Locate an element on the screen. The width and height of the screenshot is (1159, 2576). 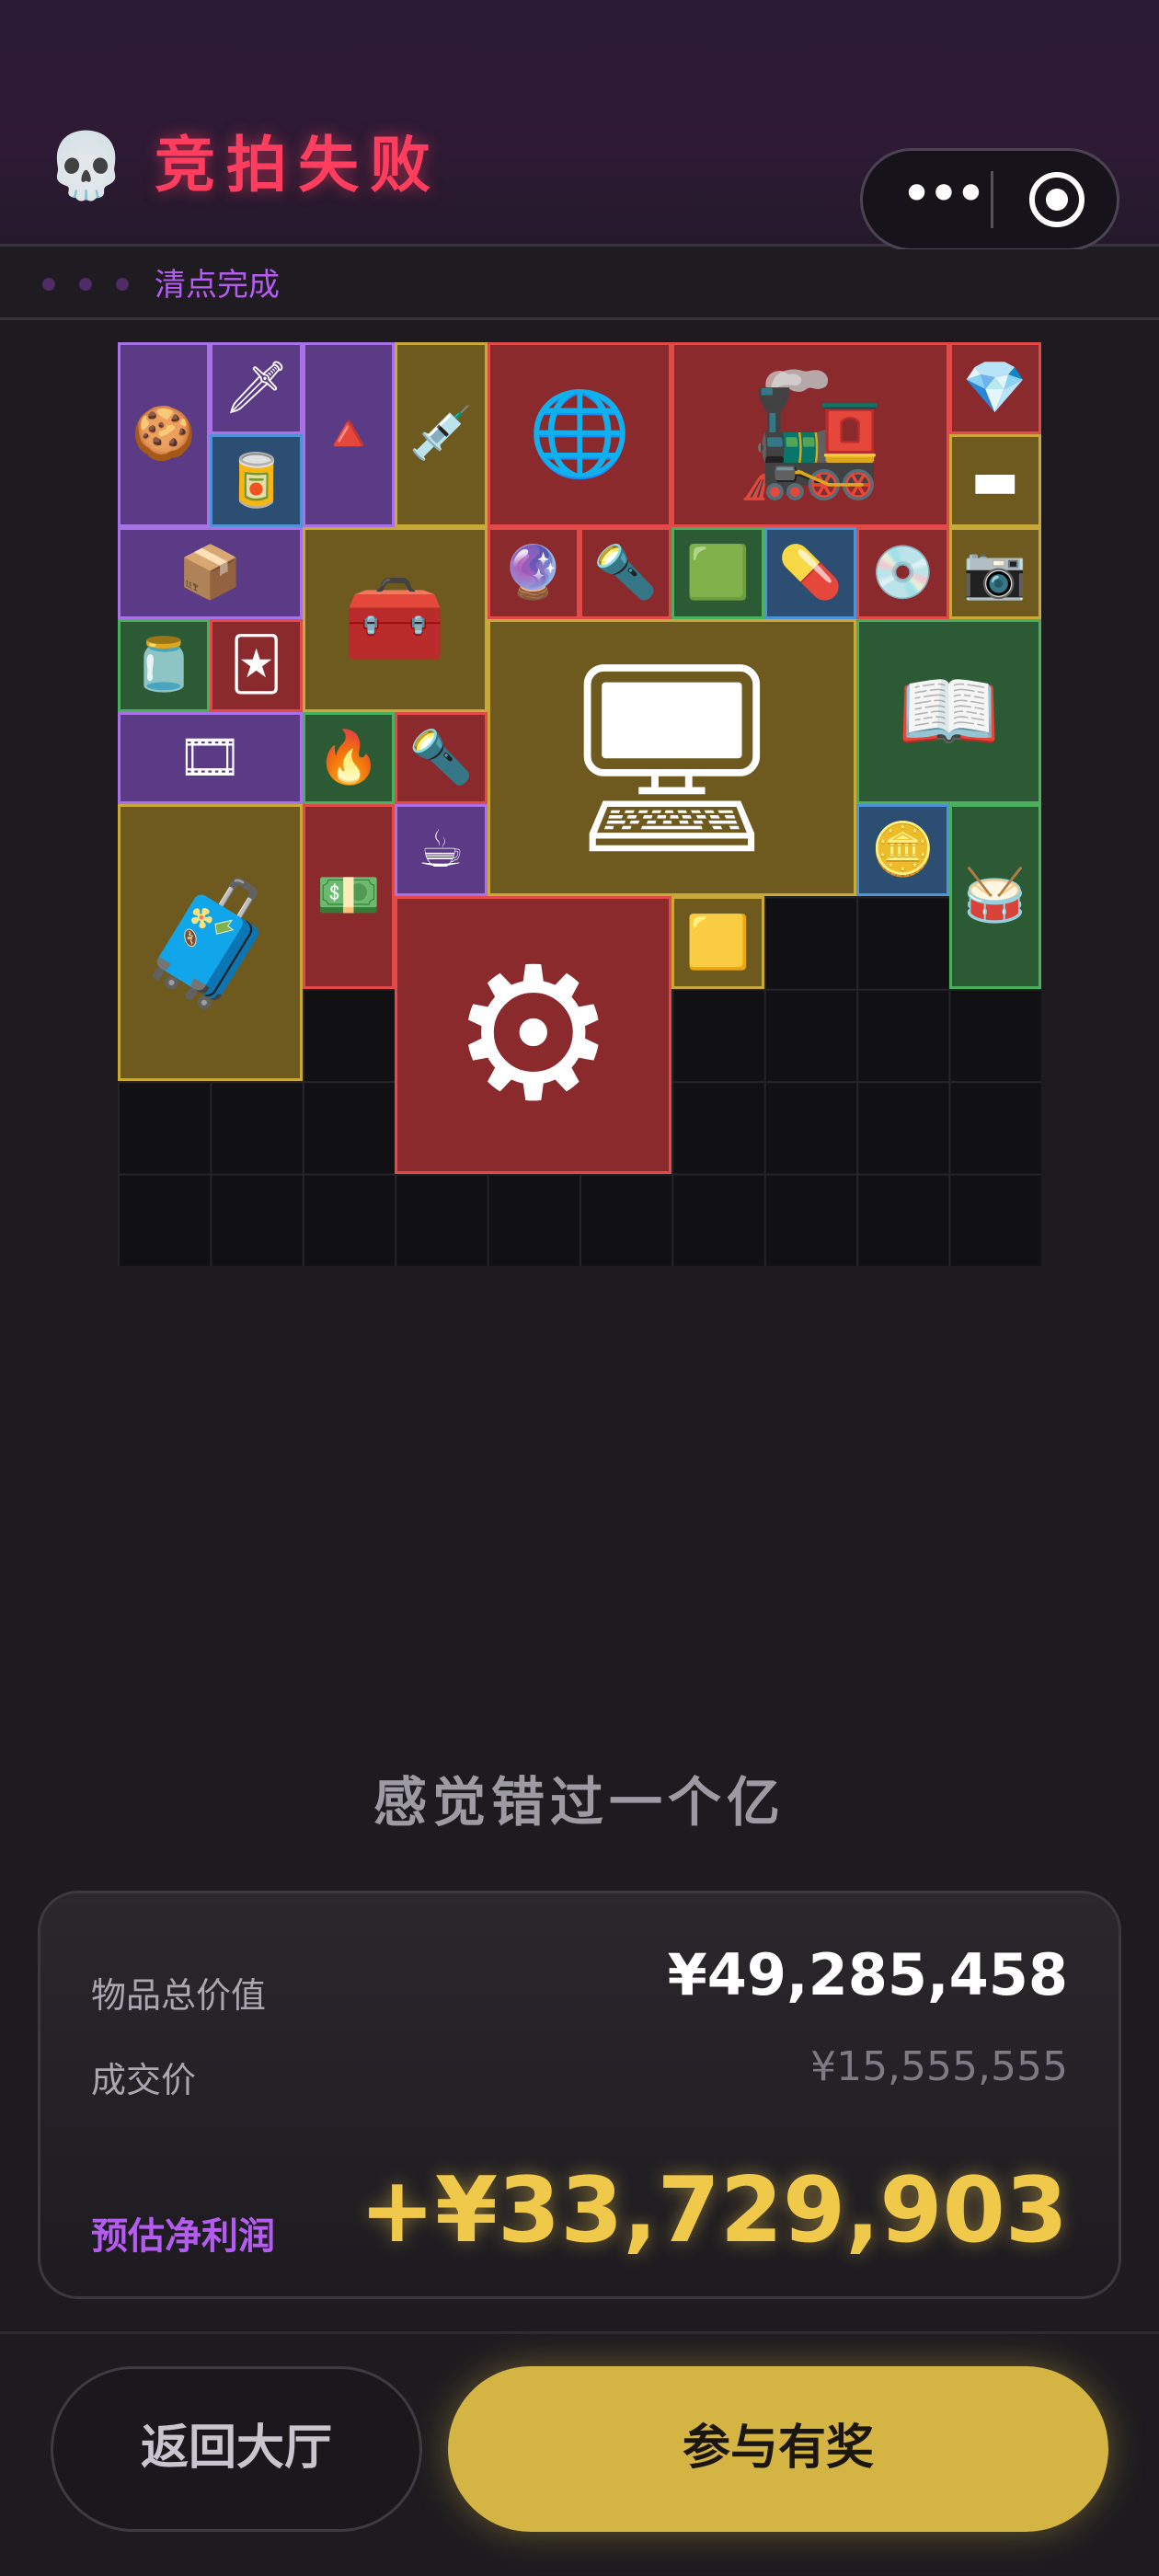
marble-orb-icon: 🔮 is located at coordinates (533, 572).